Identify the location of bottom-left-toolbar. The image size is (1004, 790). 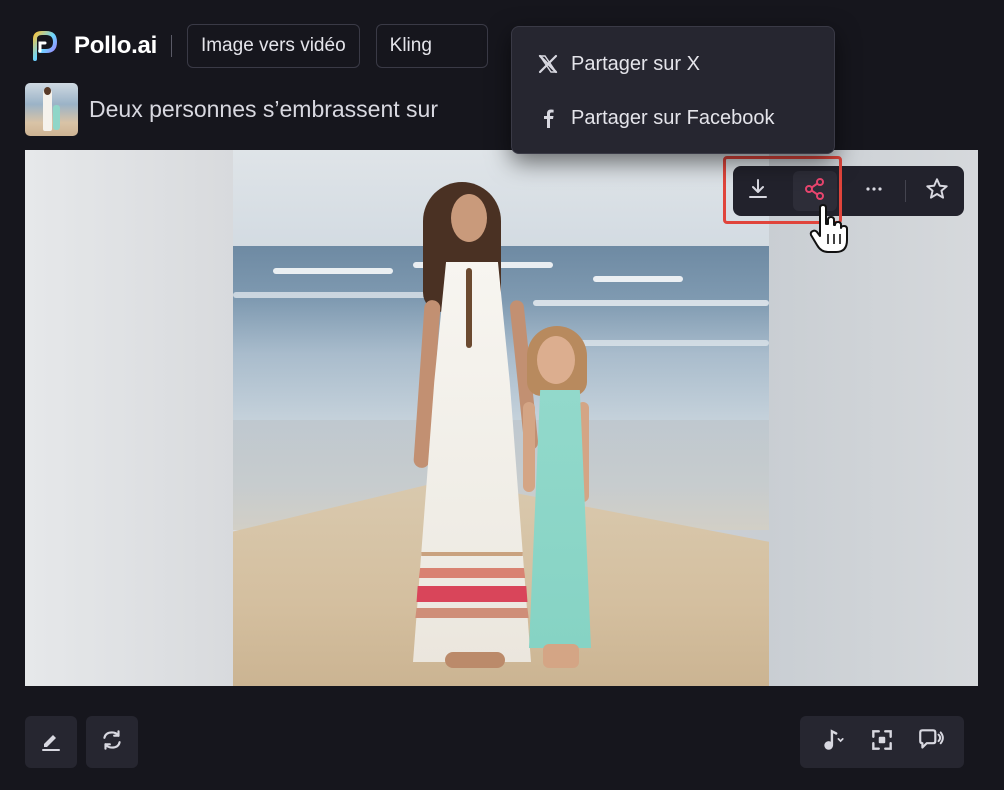
(81, 742).